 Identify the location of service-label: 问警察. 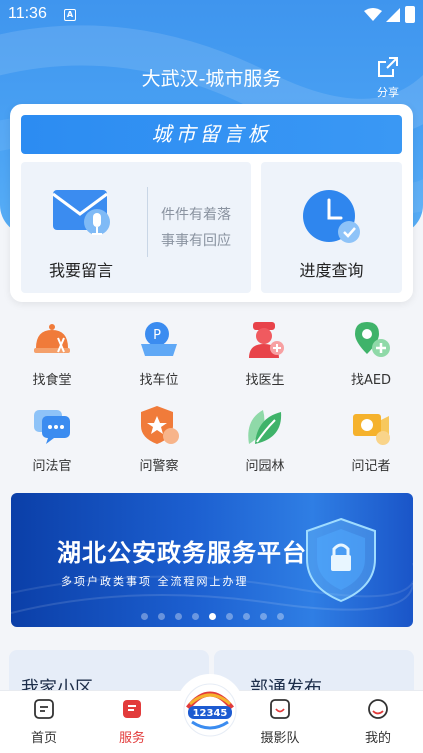
(159, 466).